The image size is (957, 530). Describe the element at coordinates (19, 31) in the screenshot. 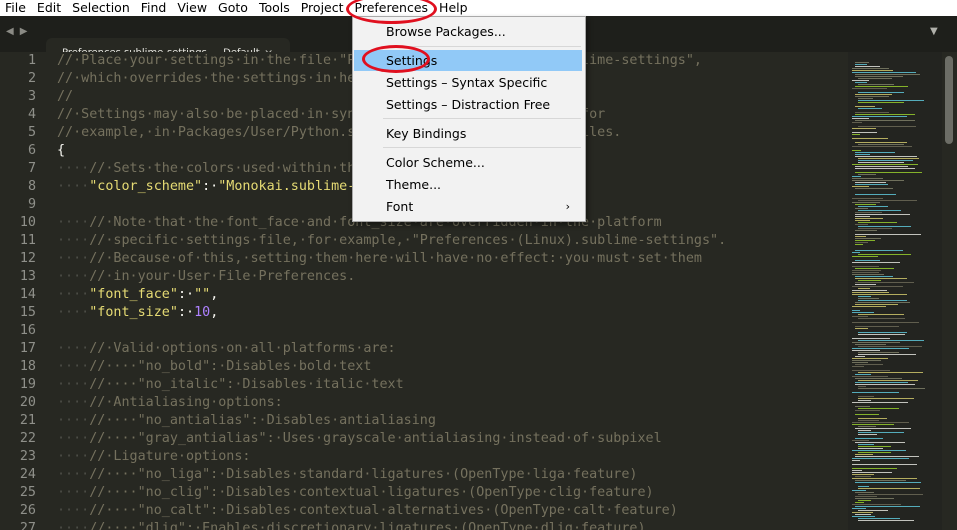

I see `tab-nav-arrows-icon: ◀▶` at that location.